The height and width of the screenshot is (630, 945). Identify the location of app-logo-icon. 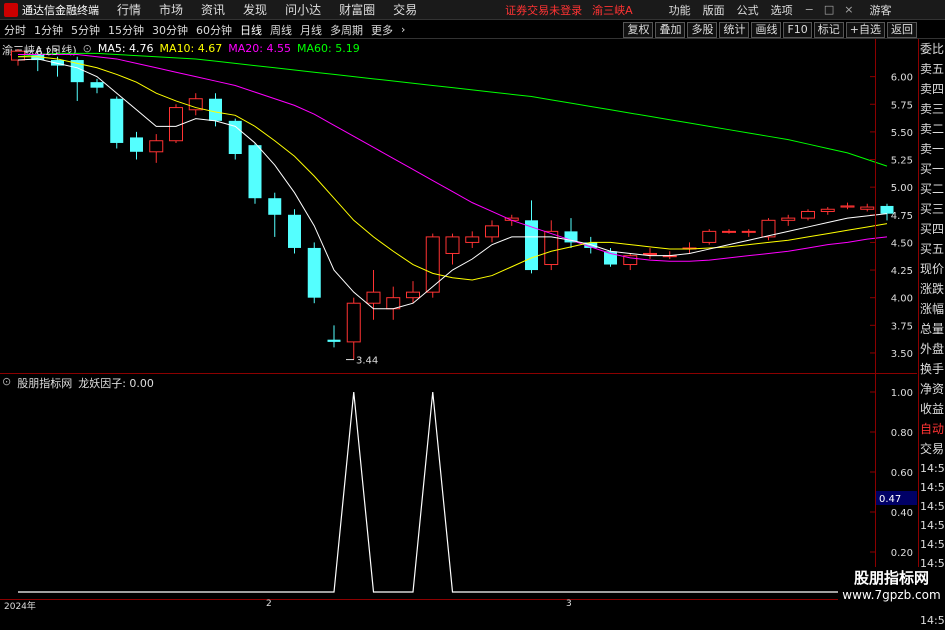
(11, 9).